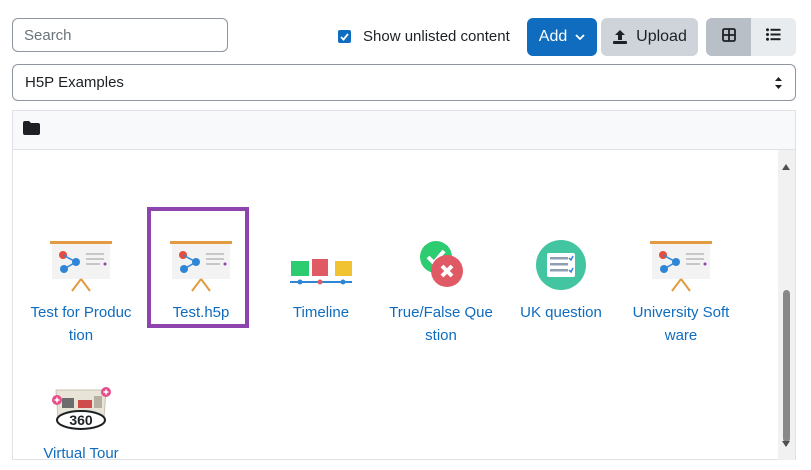 The height and width of the screenshot is (470, 811). I want to click on select-arrows-icon, so click(778, 85).